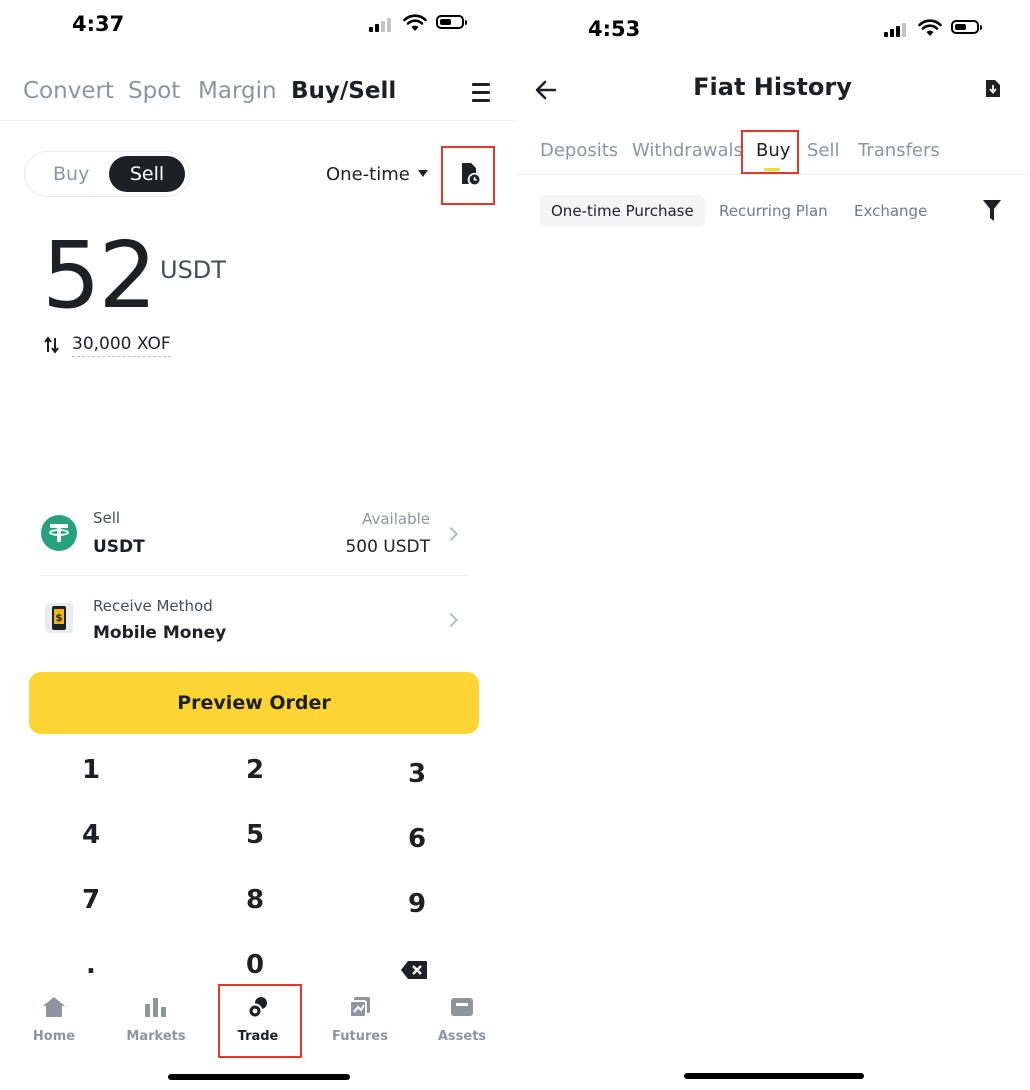  I want to click on key-decimal: ., so click(91, 965).